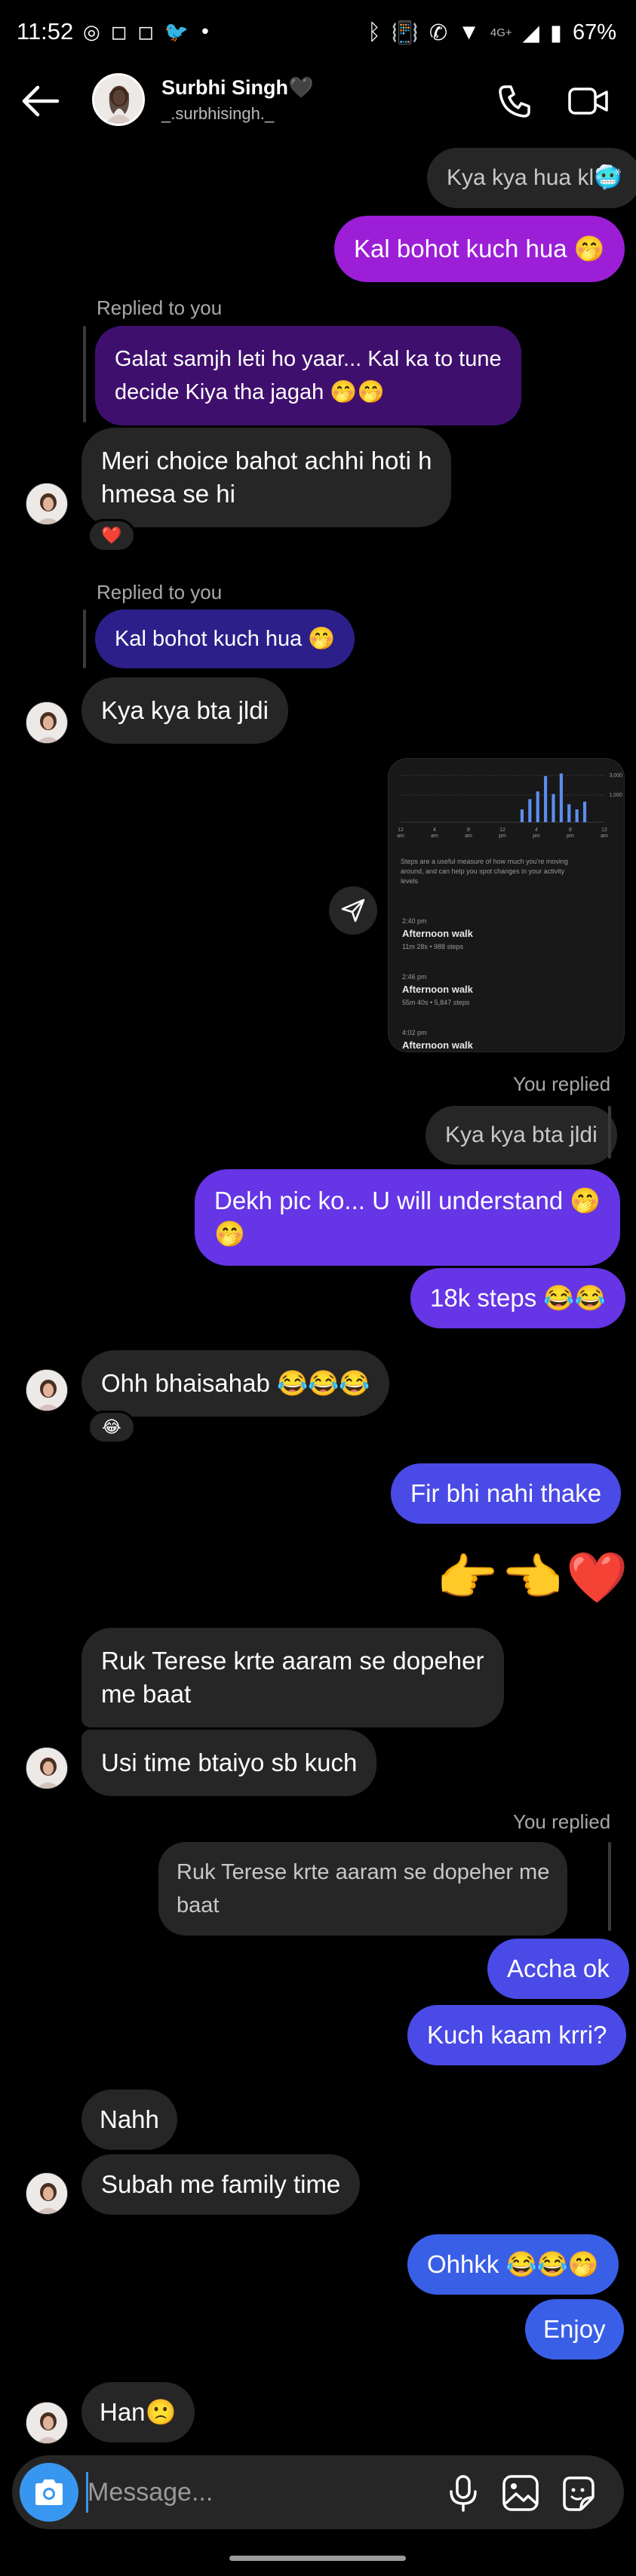 This screenshot has height=2576, width=636. I want to click on quoted-message: Kya kya bta jldi, so click(521, 1135).